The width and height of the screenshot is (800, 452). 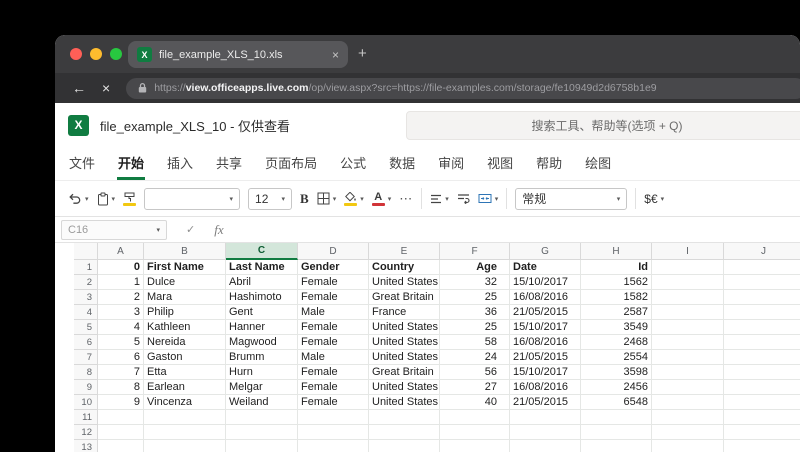 What do you see at coordinates (762, 267) in the screenshot?
I see `cell-J1` at bounding box center [762, 267].